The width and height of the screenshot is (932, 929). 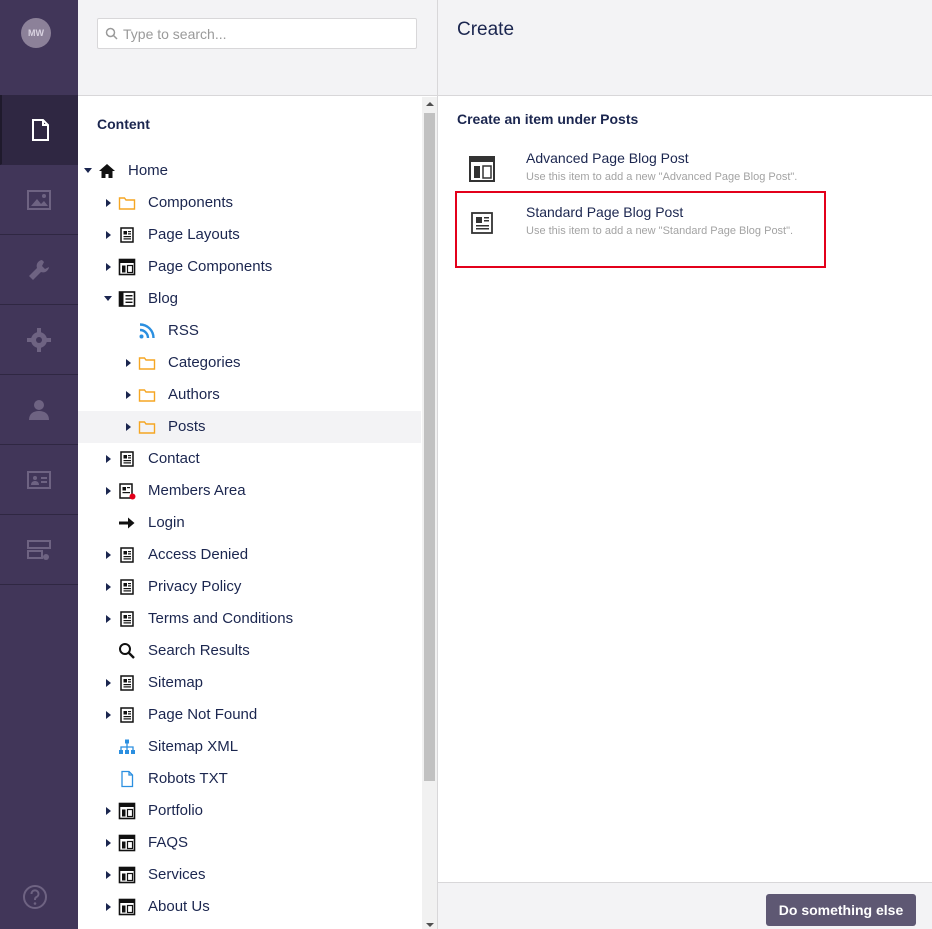 What do you see at coordinates (194, 234) in the screenshot?
I see `tree-node-label: Page Layouts` at bounding box center [194, 234].